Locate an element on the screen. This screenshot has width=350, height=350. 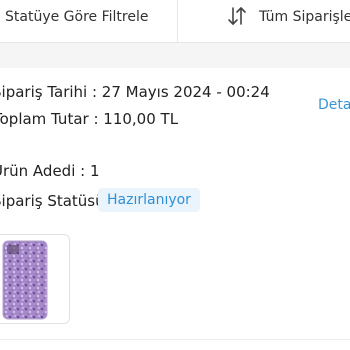
status-badge: Hazırlanıyor is located at coordinates (149, 200).